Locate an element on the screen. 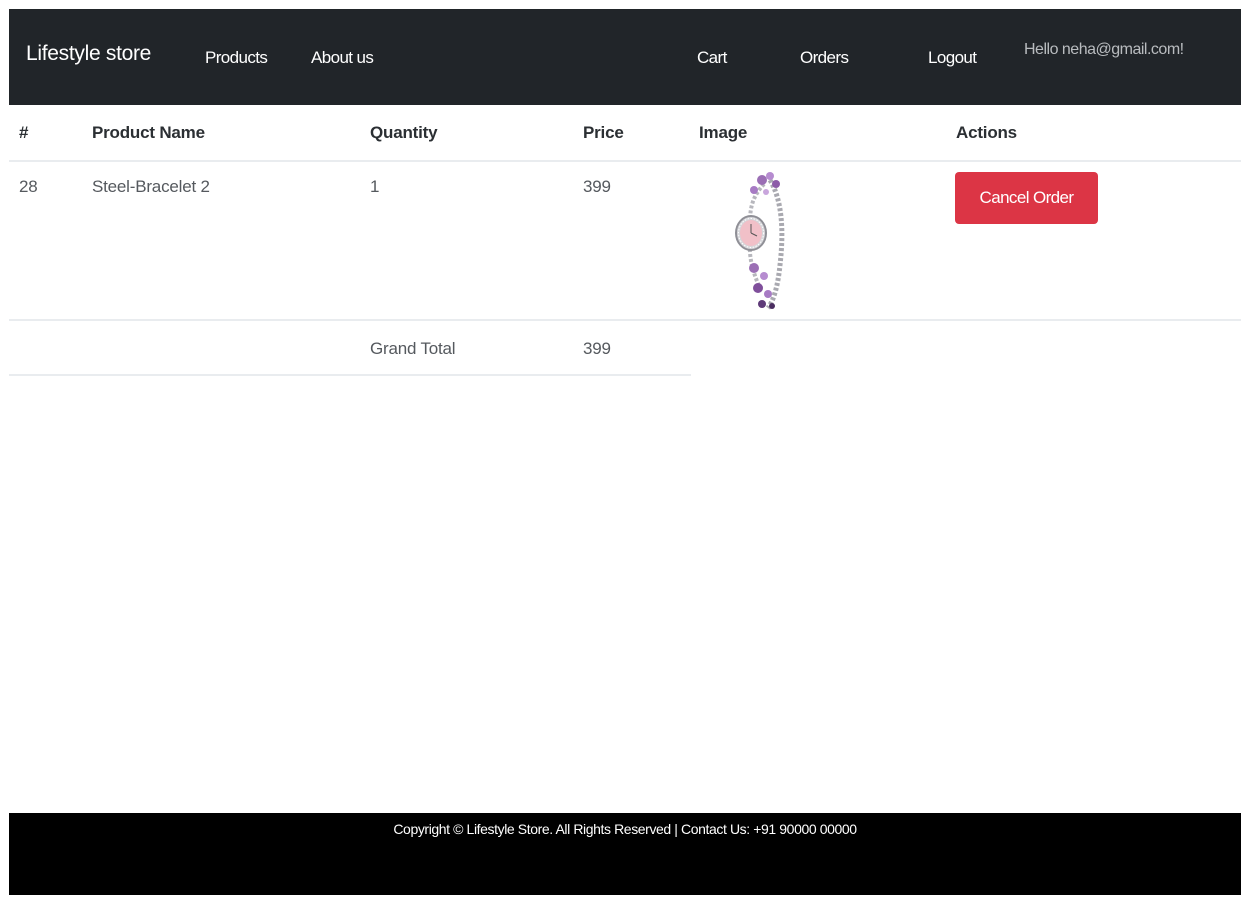  nav-link-orders: Orders is located at coordinates (824, 58).